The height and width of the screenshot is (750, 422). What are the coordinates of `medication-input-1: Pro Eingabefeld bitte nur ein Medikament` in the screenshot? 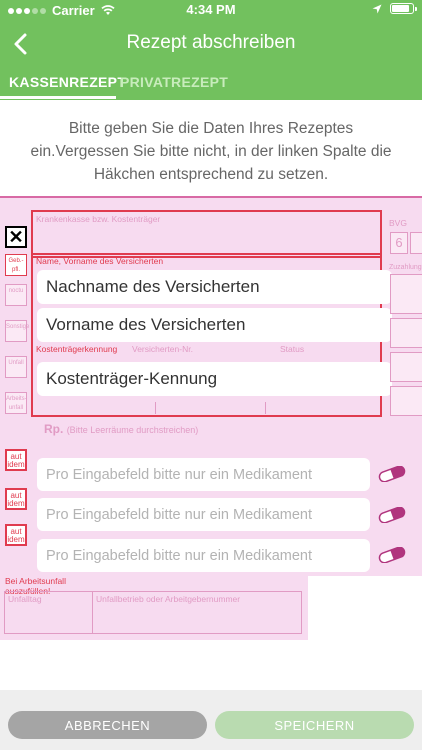 It's located at (203, 474).